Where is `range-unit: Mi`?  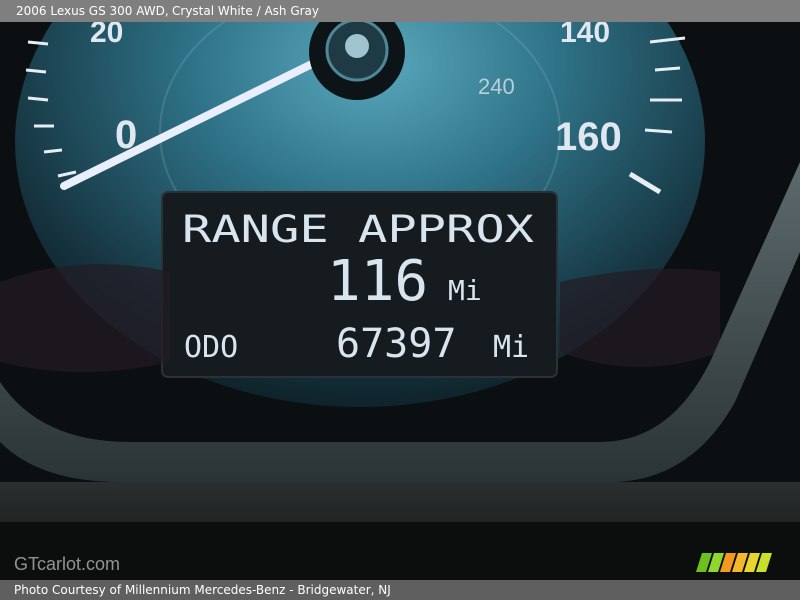 range-unit: Mi is located at coordinates (465, 290).